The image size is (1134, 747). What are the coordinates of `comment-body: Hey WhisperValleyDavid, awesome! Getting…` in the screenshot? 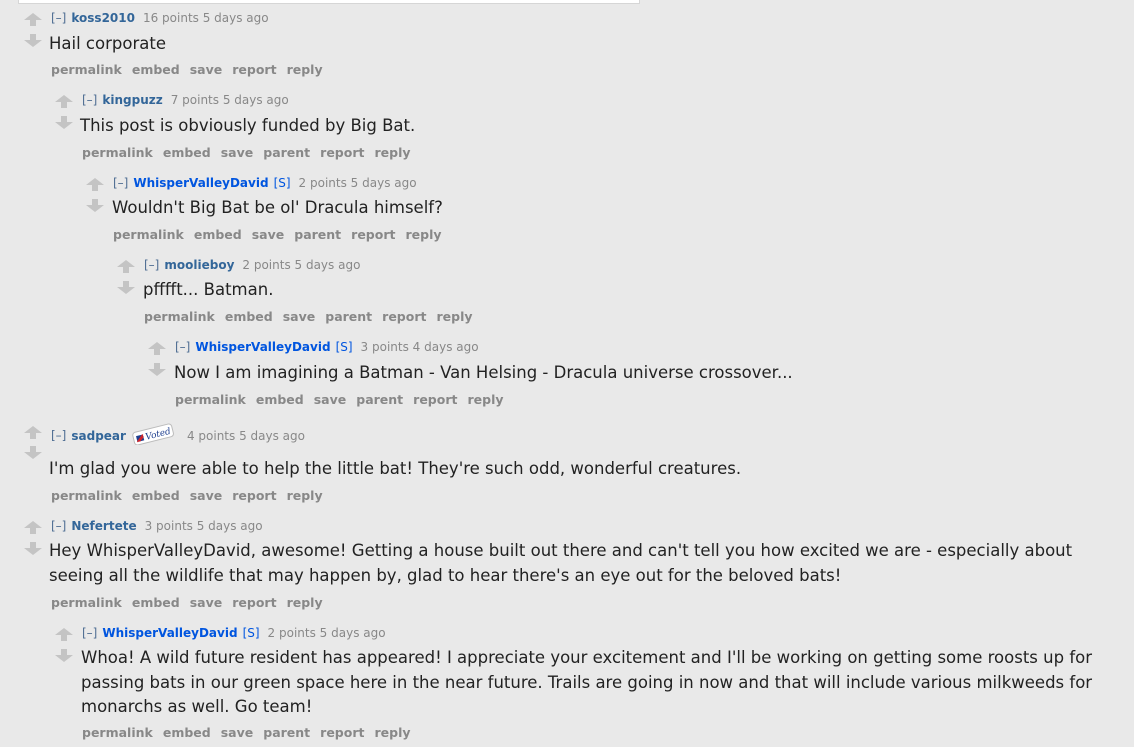 It's located at (561, 563).